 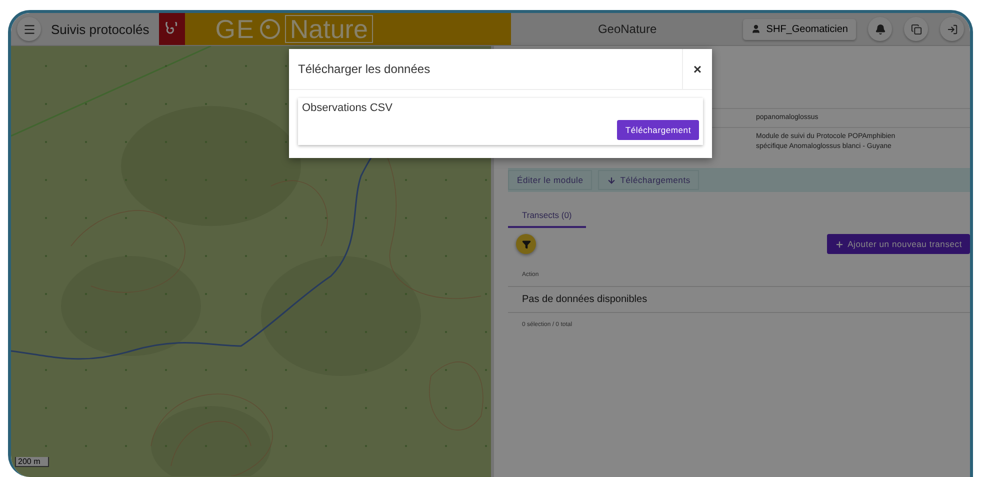 I want to click on bell-icon, so click(x=880, y=29).